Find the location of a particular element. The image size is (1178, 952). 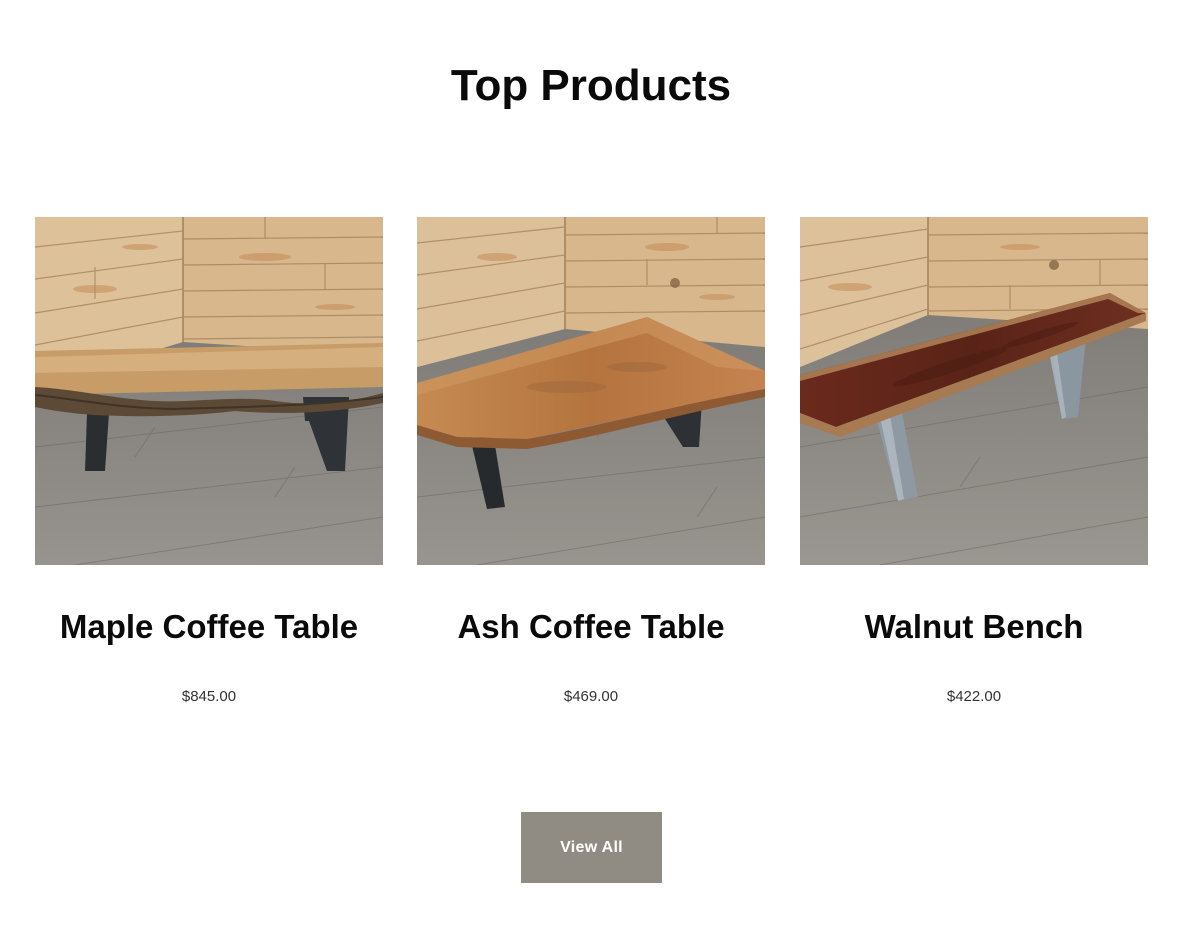

walnut-bench-photo is located at coordinates (974, 391).